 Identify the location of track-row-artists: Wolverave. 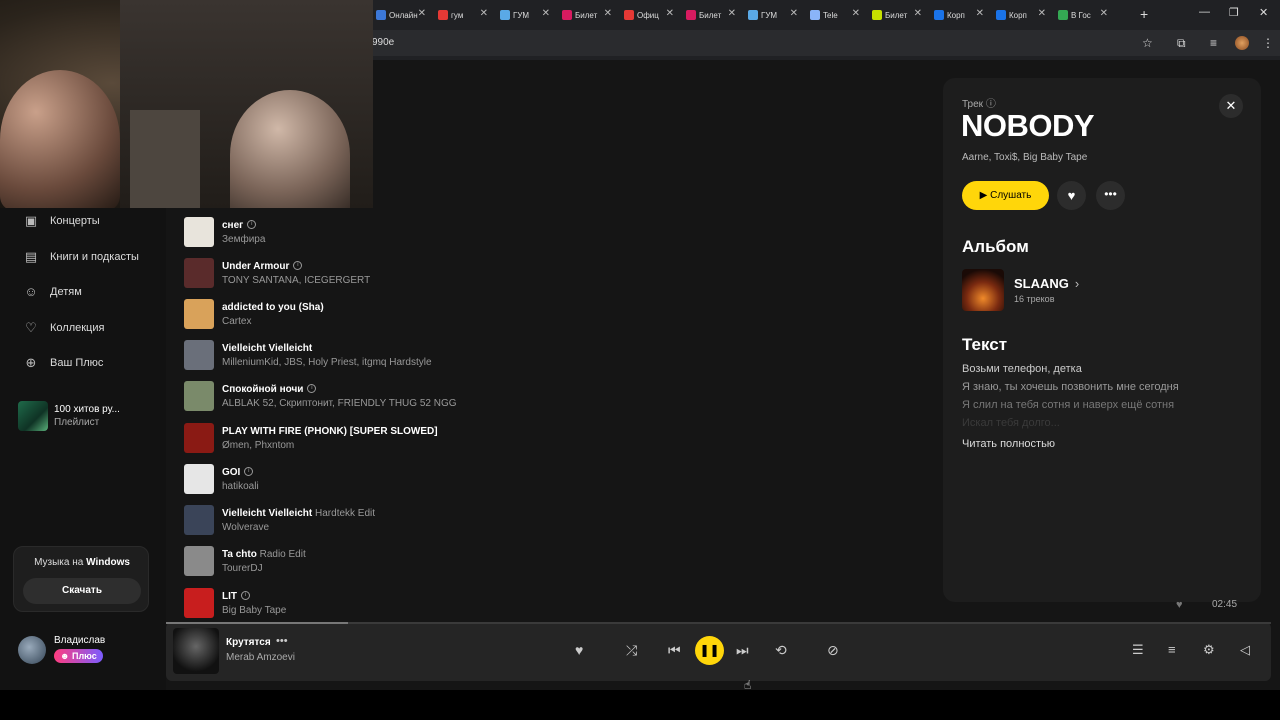
(298, 527).